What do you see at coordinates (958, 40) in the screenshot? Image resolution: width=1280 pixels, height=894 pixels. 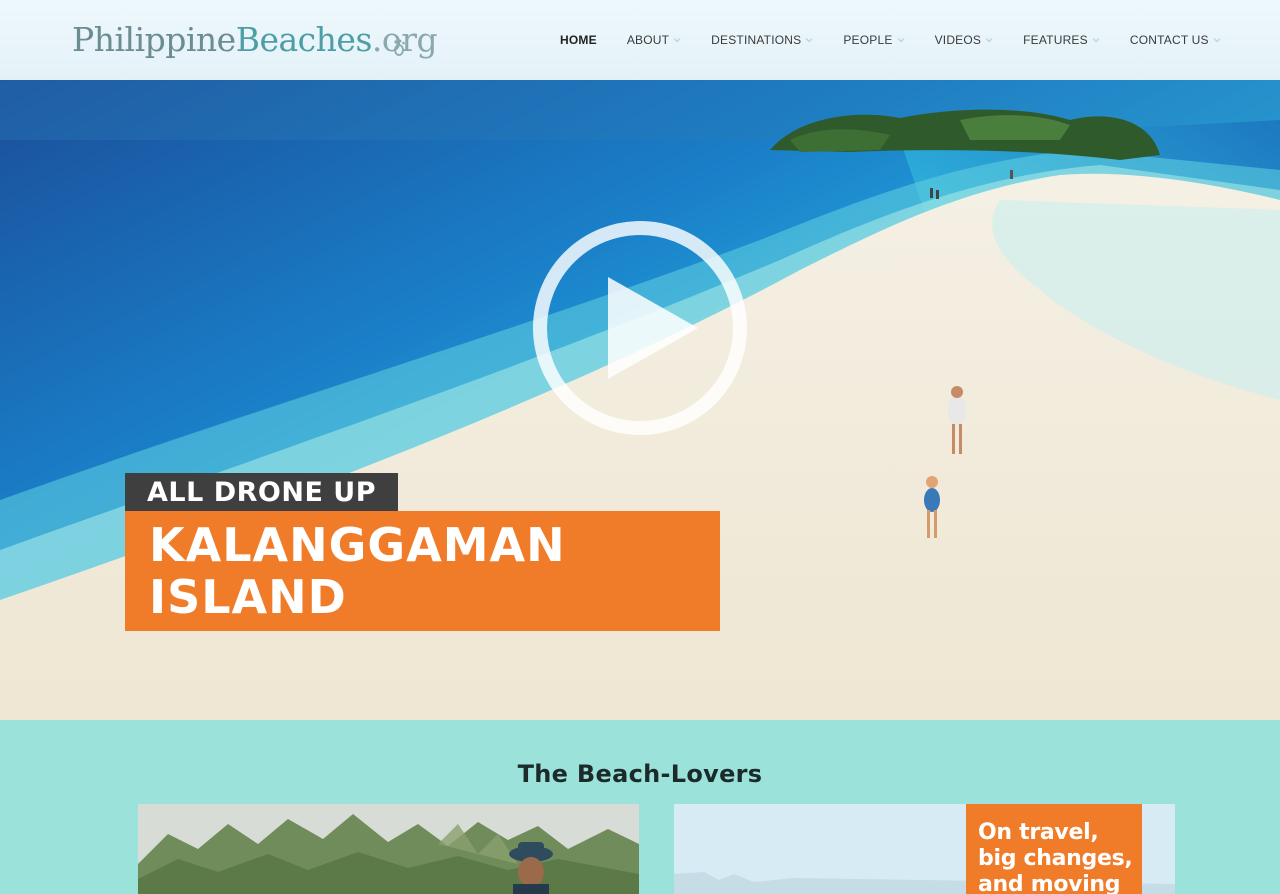 I see `nav-label: VIDEOS` at bounding box center [958, 40].